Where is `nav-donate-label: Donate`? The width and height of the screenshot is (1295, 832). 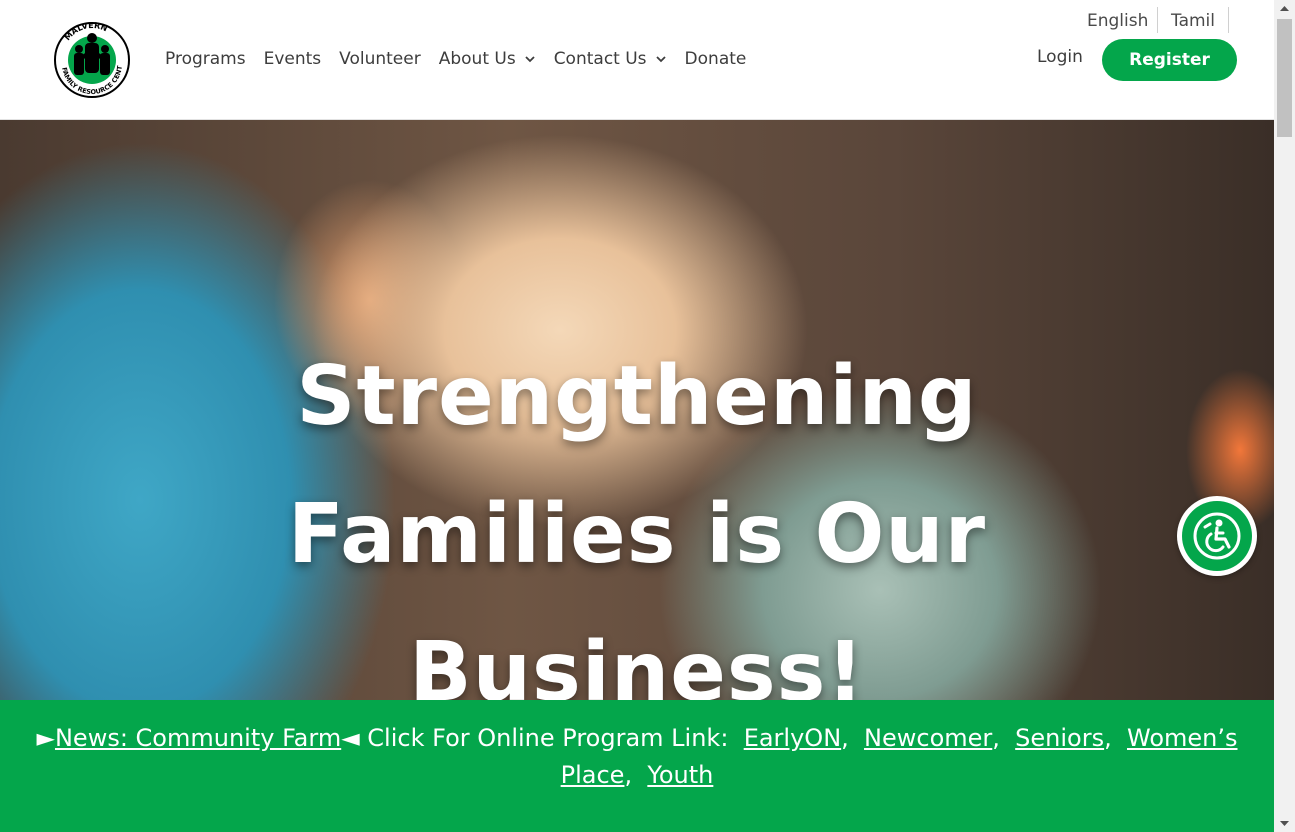 nav-donate-label: Donate is located at coordinates (715, 59).